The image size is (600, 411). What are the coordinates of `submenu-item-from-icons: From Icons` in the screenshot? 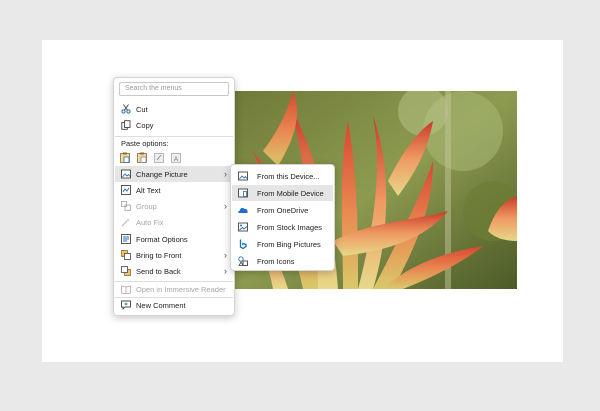 It's located at (282, 261).